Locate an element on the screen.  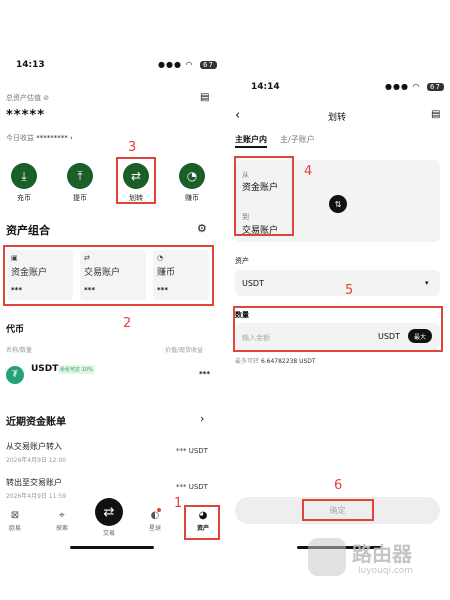
annotation-1: 1 is located at coordinates (178, 503).